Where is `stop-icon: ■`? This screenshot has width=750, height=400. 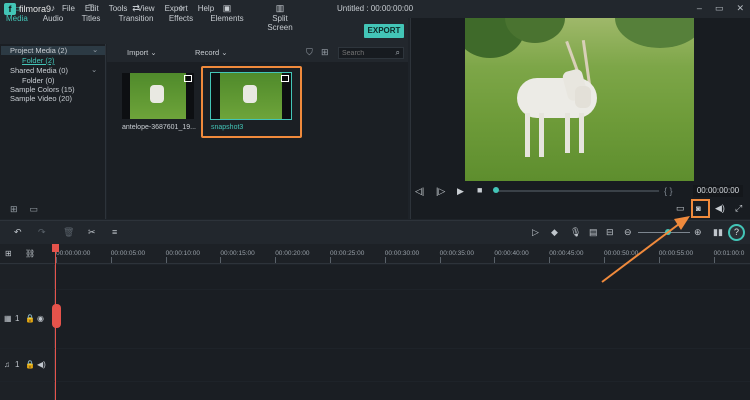 stop-icon: ■ is located at coordinates (479, 190).